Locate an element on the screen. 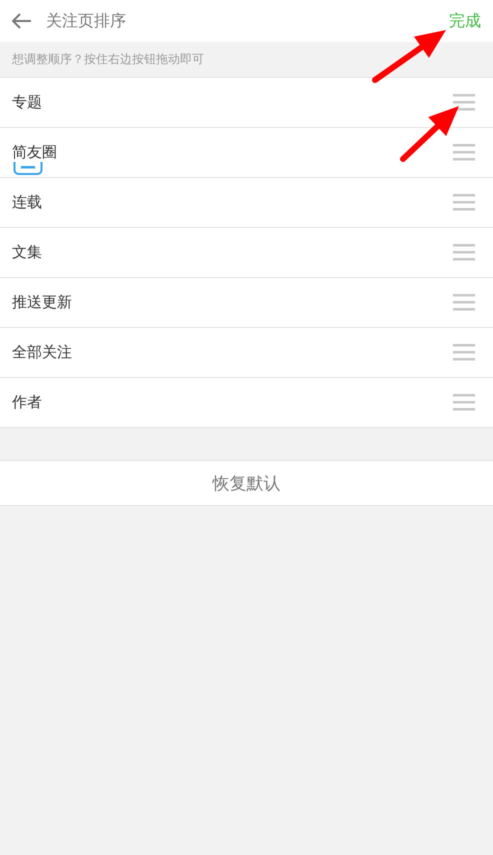 The image size is (493, 855). row-label: 全部关注 is located at coordinates (42, 352).